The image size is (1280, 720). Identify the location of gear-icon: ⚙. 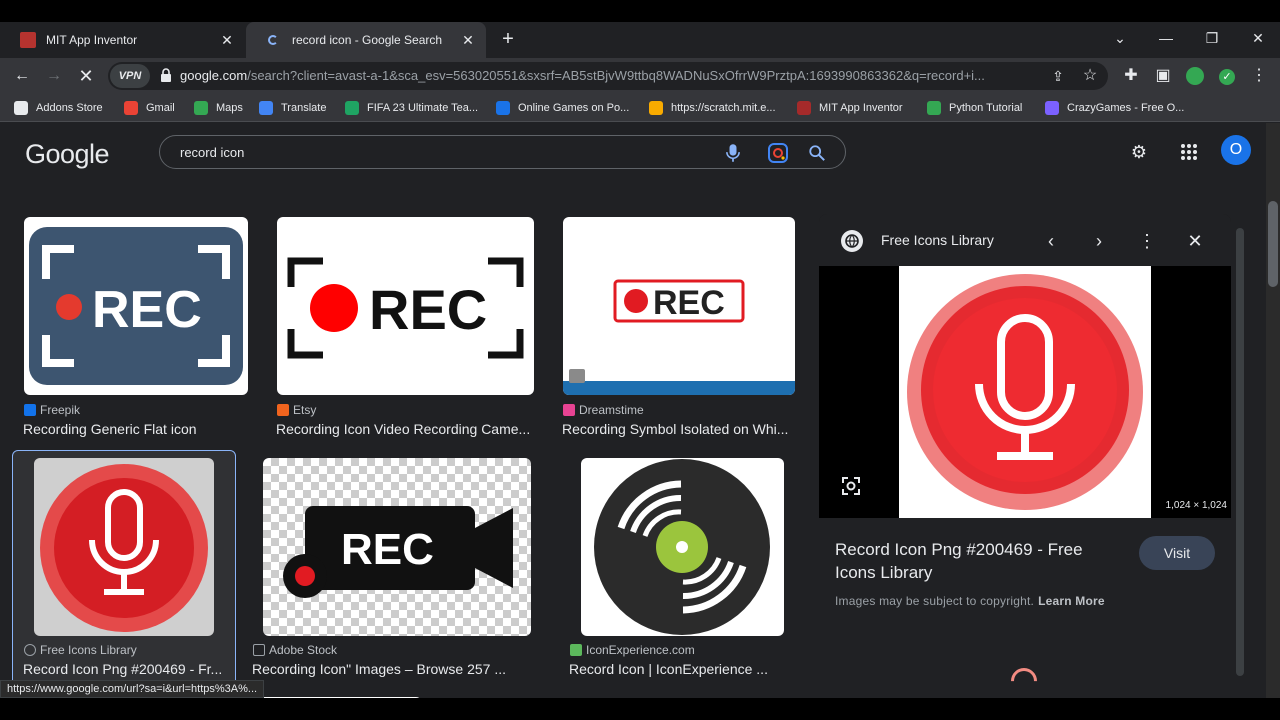
(1139, 152).